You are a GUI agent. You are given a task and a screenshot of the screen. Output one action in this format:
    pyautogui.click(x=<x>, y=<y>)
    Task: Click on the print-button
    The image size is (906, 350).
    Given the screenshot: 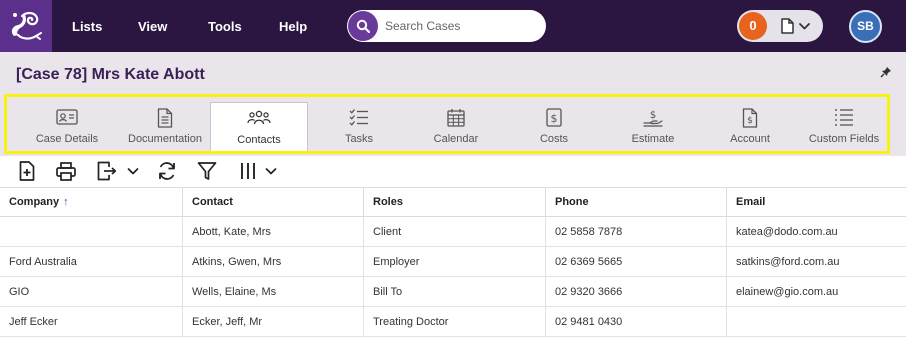 What is the action you would take?
    pyautogui.click(x=66, y=171)
    